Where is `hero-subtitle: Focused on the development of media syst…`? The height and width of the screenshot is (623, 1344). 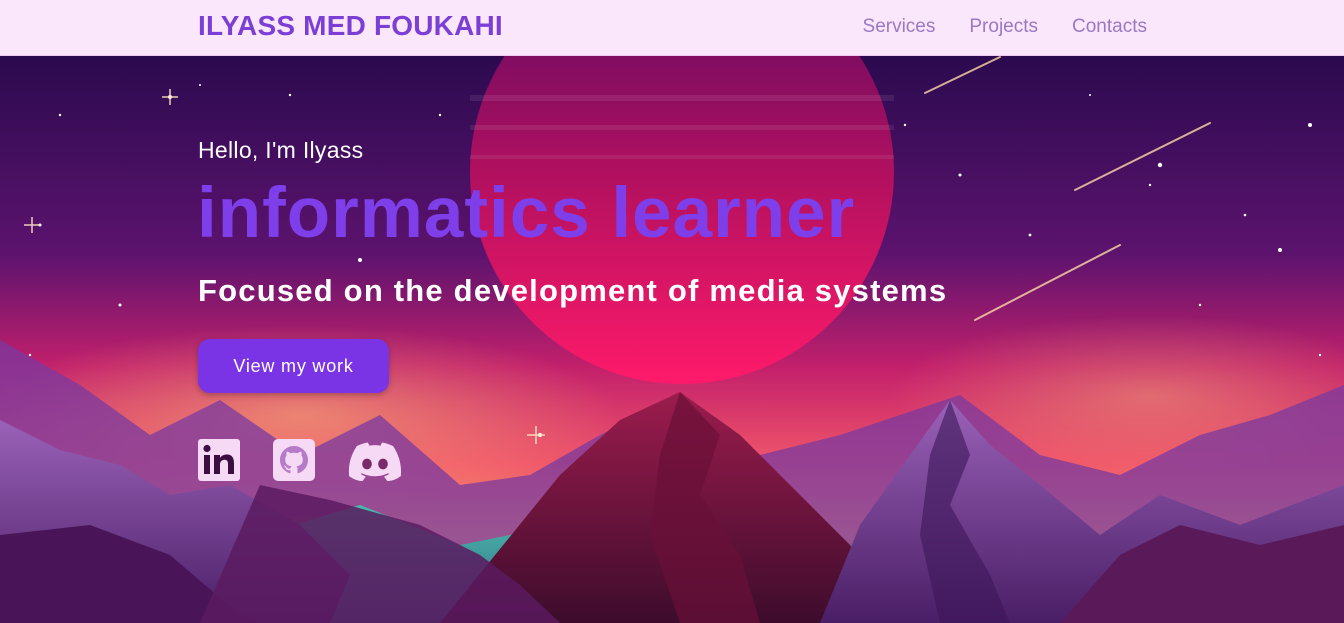
hero-subtitle: Focused on the development of media syst… is located at coordinates (573, 290).